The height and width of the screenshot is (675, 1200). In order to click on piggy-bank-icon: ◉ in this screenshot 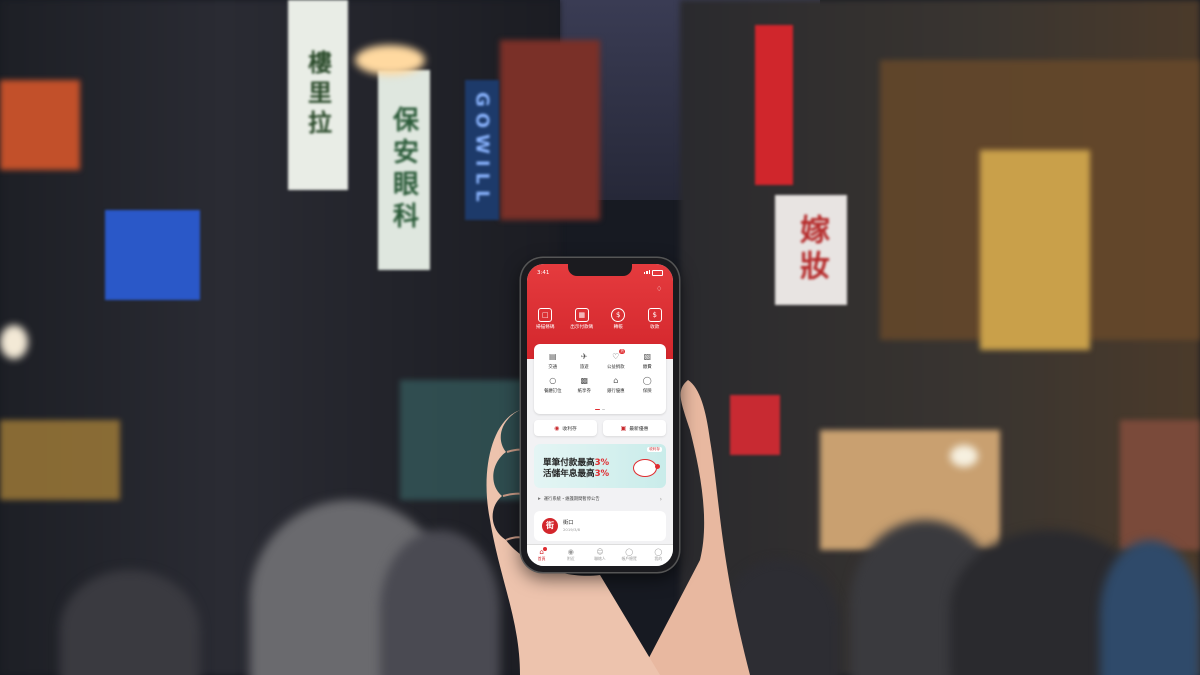, I will do `click(557, 428)`.